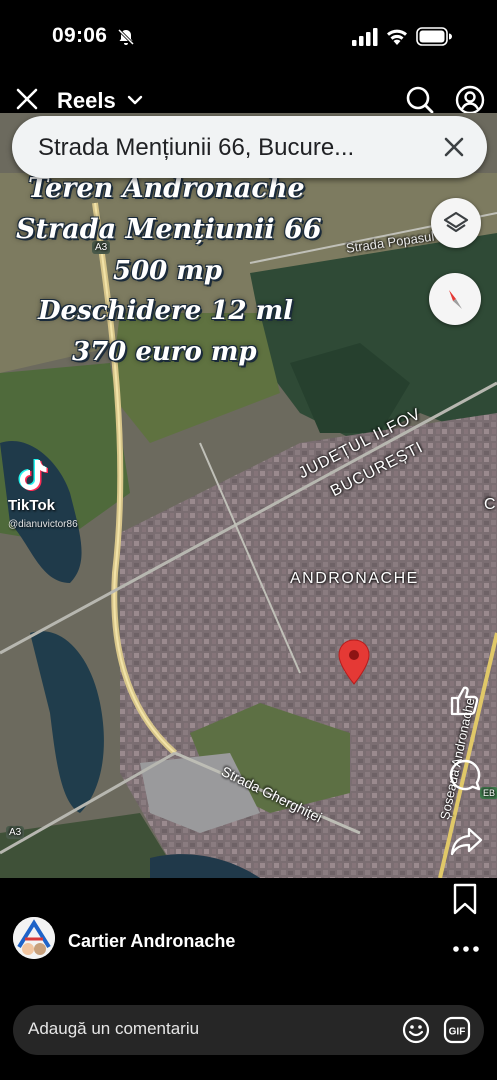 Image resolution: width=497 pixels, height=1080 pixels. I want to click on tiktok-logo-icon, so click(33, 475).